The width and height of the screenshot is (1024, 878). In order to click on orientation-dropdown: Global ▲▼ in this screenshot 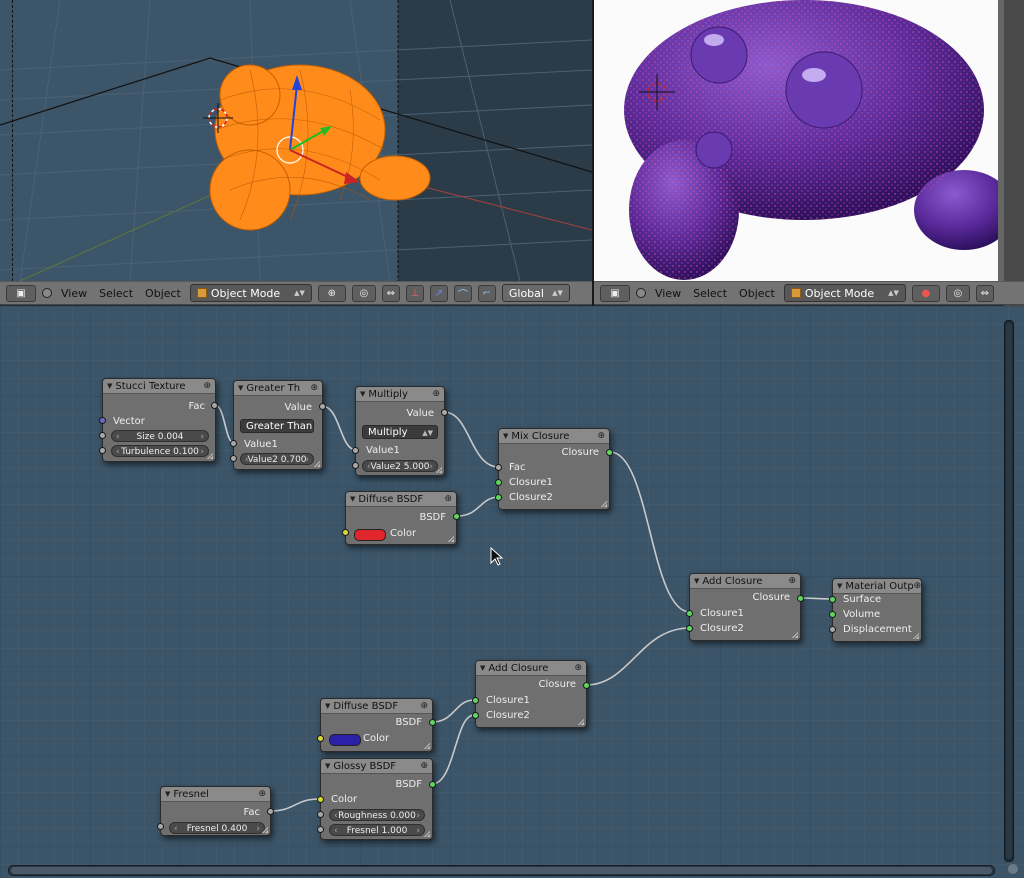, I will do `click(535, 293)`.